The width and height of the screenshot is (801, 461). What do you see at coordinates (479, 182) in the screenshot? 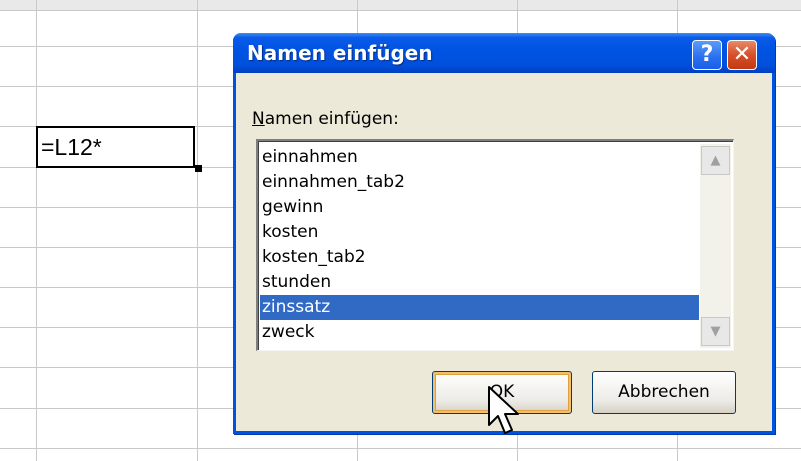
I see `list-item: einnahmen_tab2` at bounding box center [479, 182].